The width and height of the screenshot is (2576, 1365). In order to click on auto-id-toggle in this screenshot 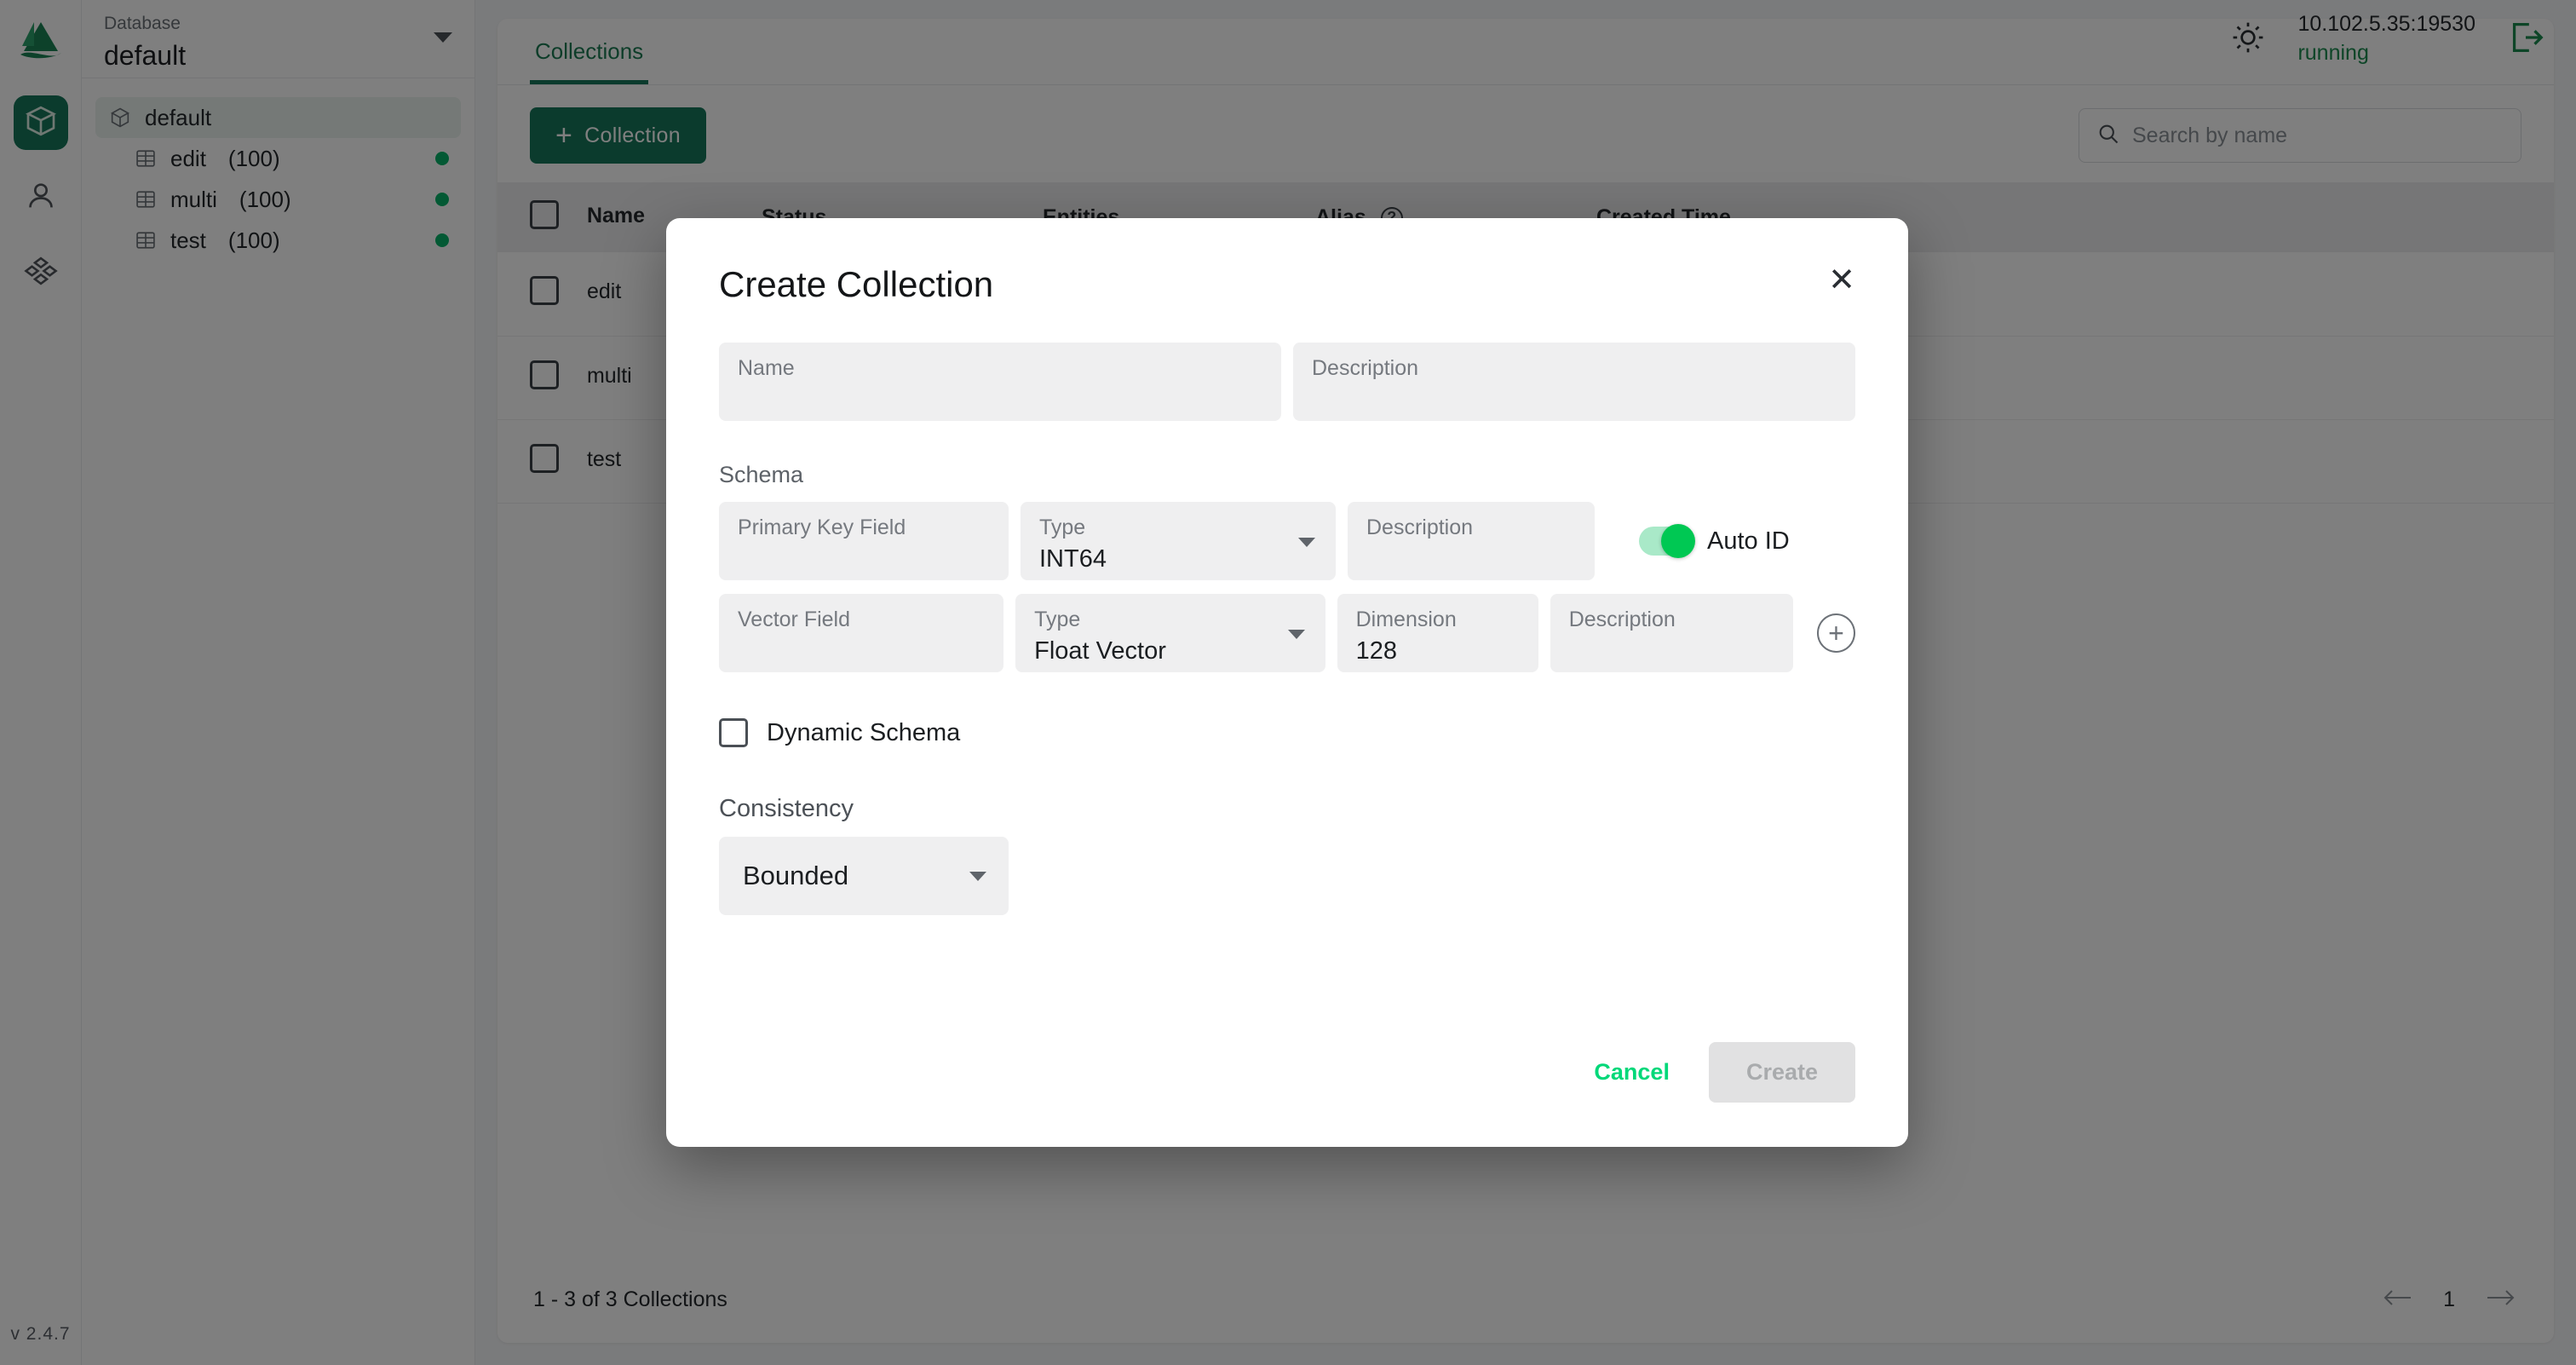, I will do `click(1667, 541)`.